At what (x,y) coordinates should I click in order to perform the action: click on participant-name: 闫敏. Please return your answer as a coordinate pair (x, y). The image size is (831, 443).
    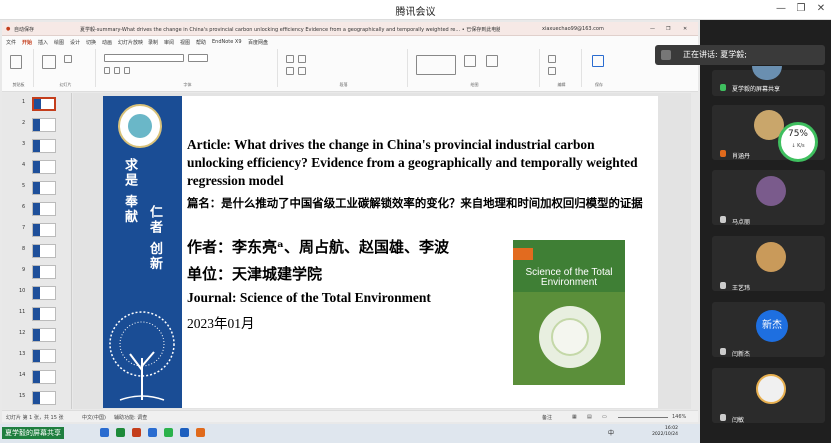
    Looking at the image, I should click on (738, 420).